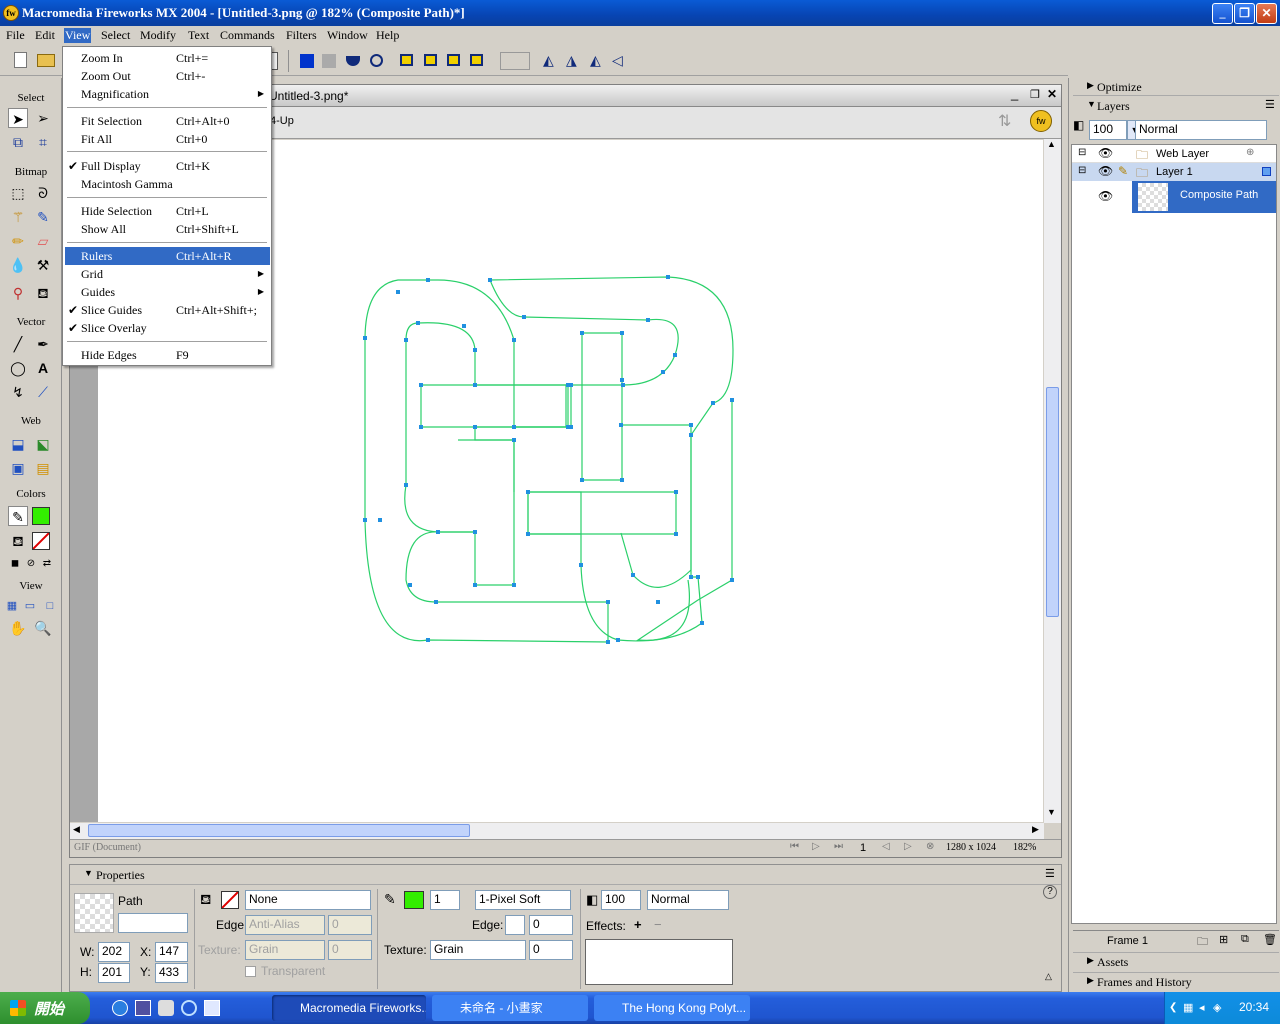 The height and width of the screenshot is (1024, 1280). Describe the element at coordinates (114, 952) in the screenshot. I see `width-field: 202` at that location.